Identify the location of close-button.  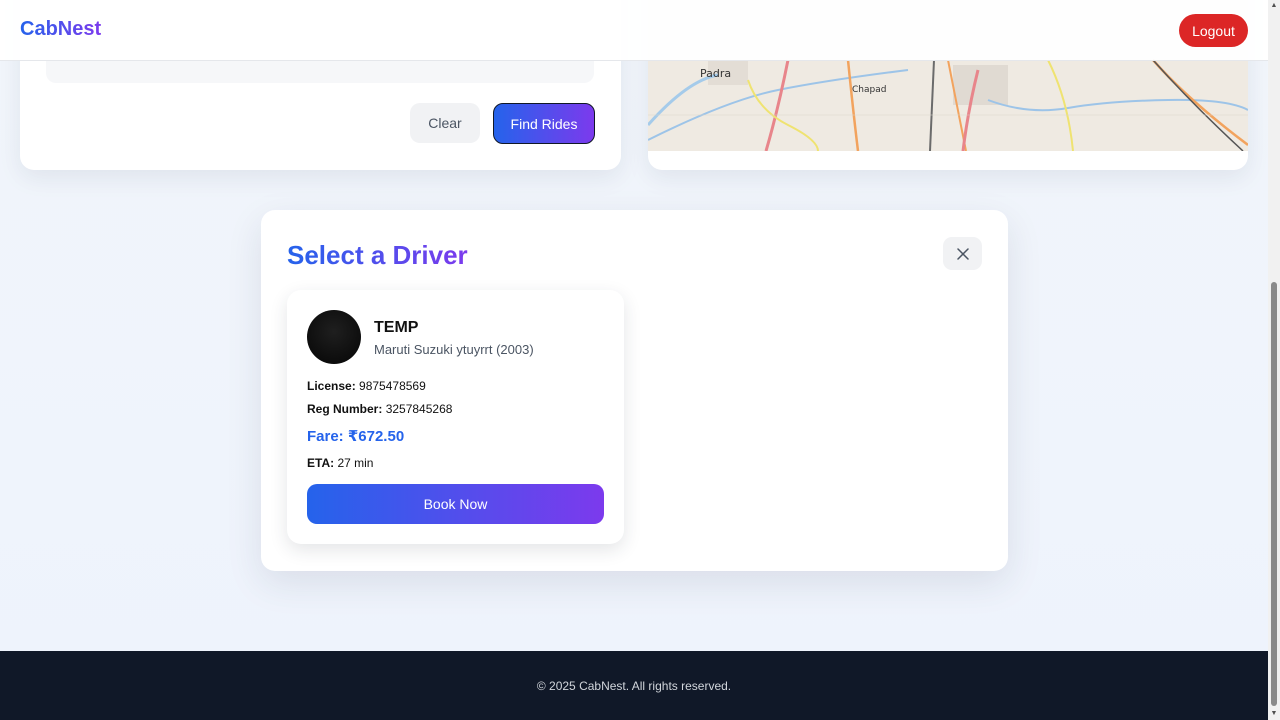
(962, 253).